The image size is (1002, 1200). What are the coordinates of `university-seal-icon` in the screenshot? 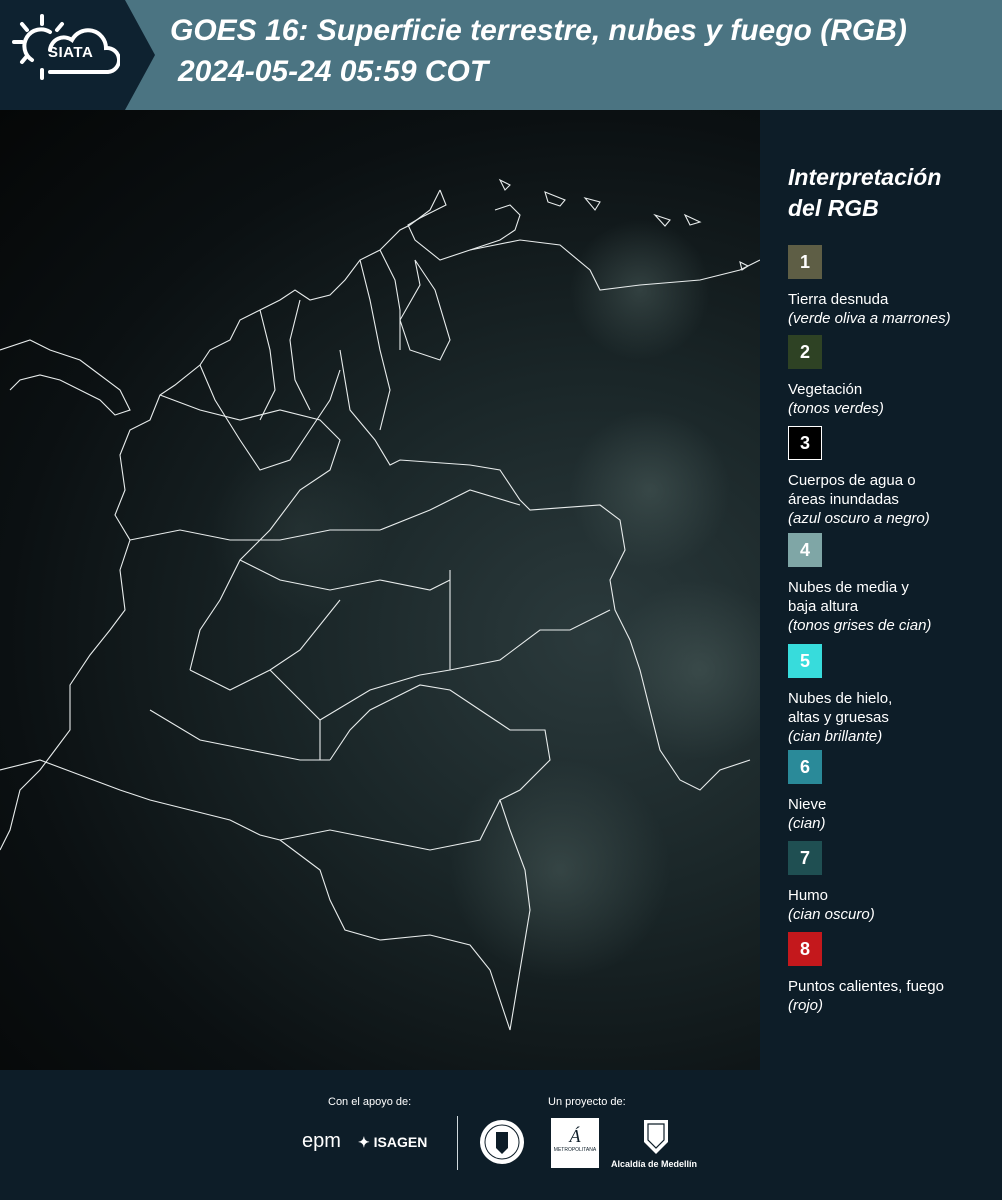 It's located at (502, 1142).